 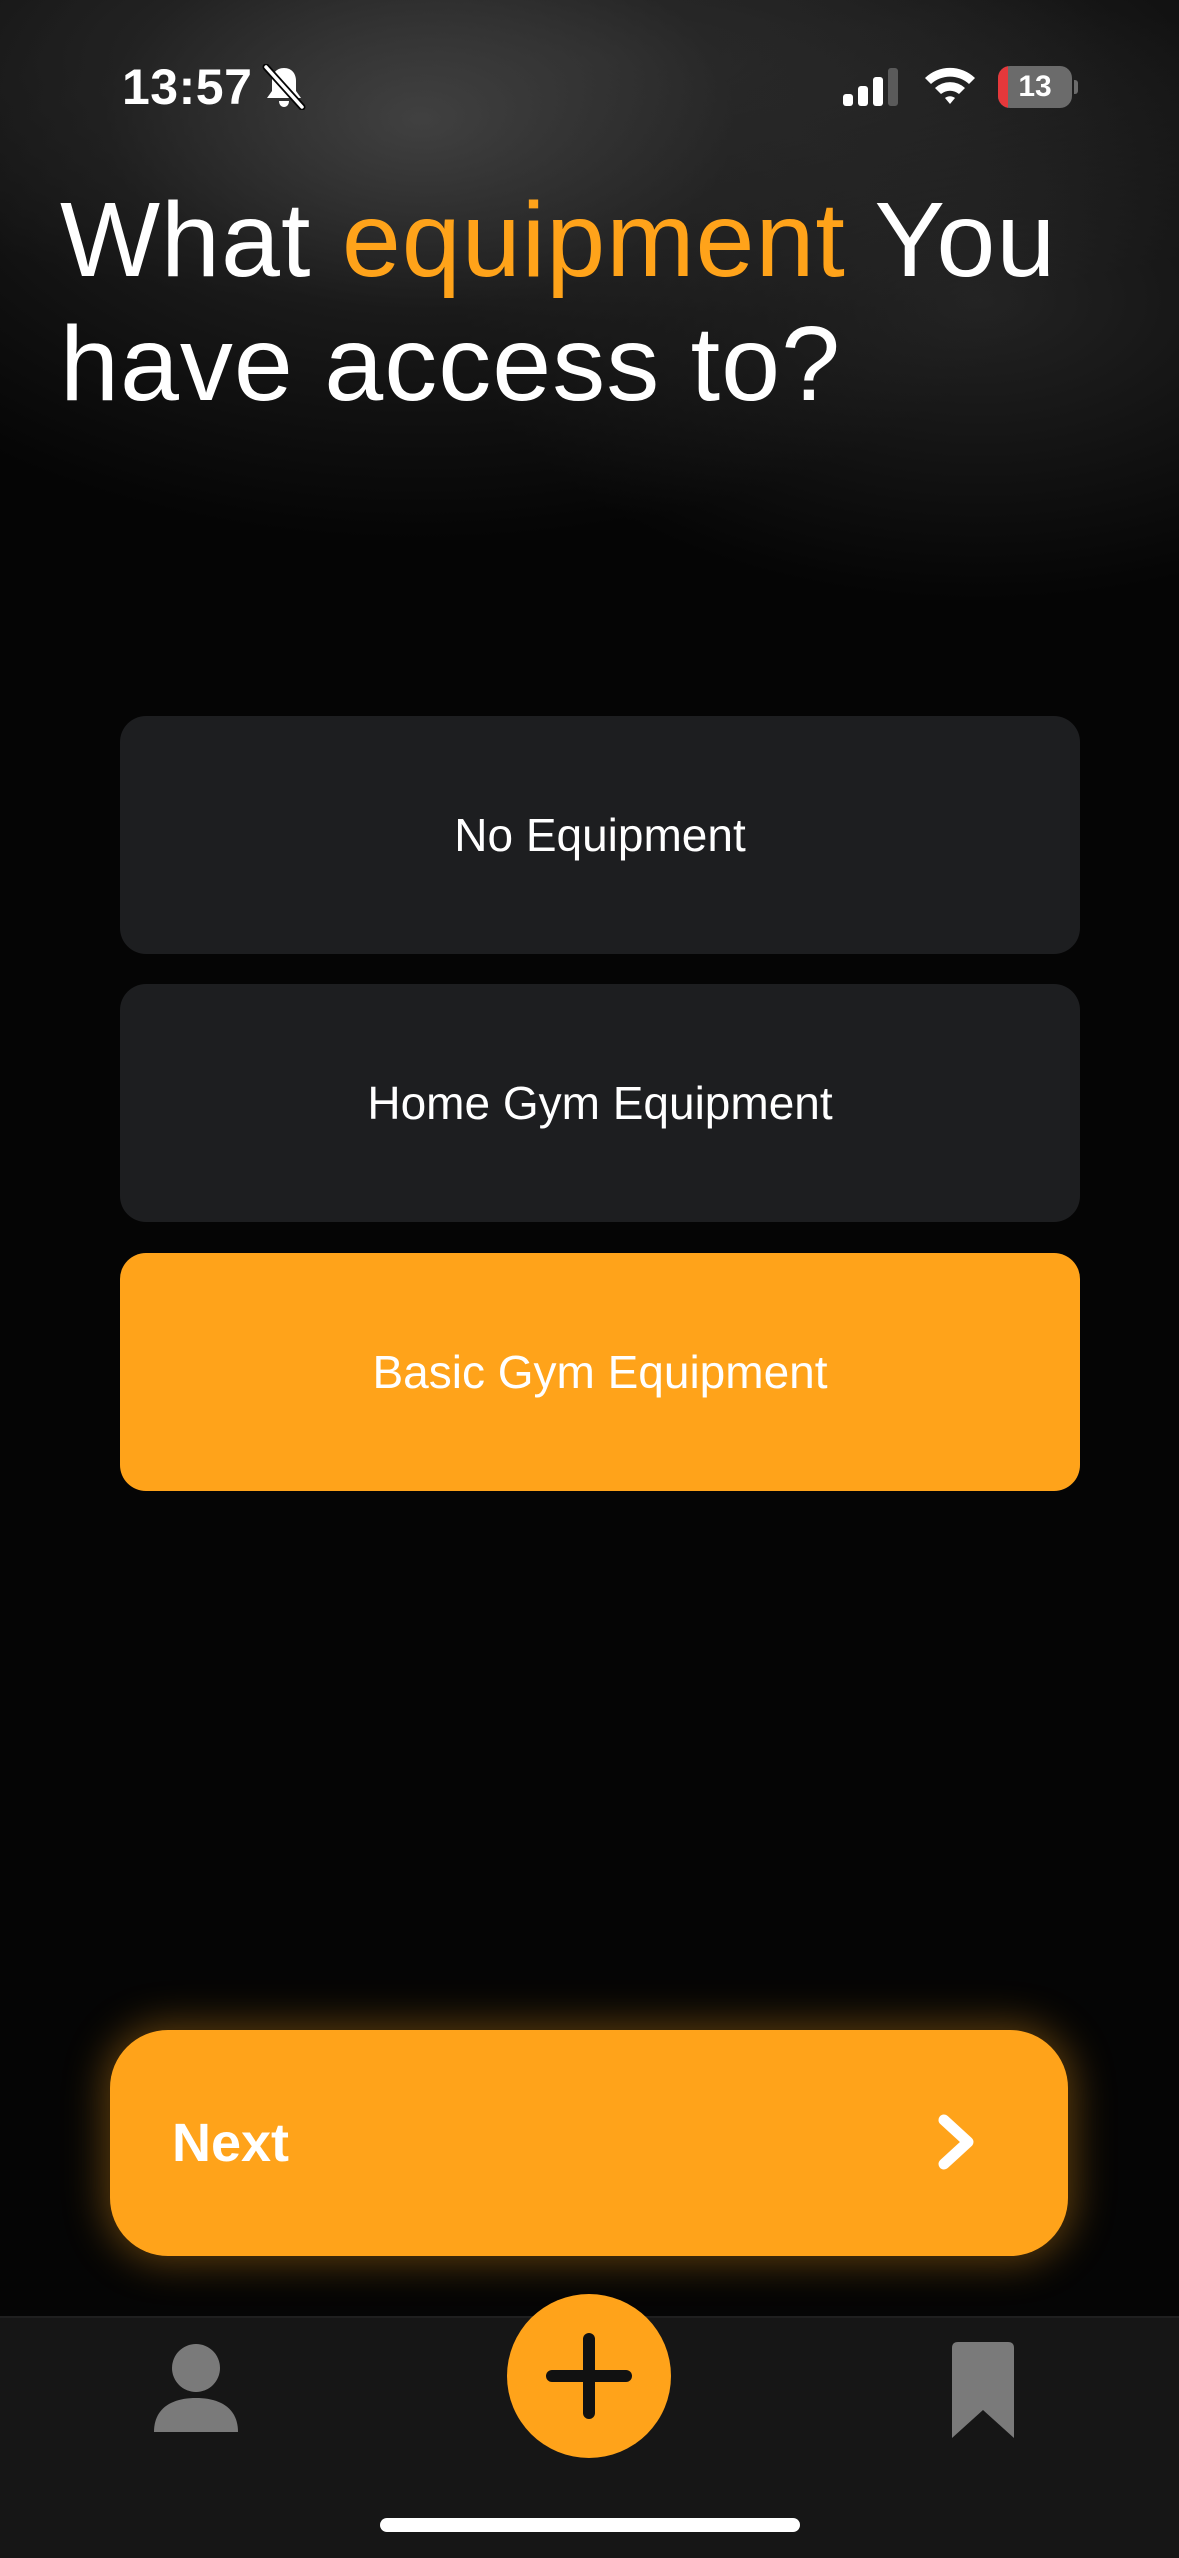 I want to click on title-prefix: What, so click(x=201, y=240).